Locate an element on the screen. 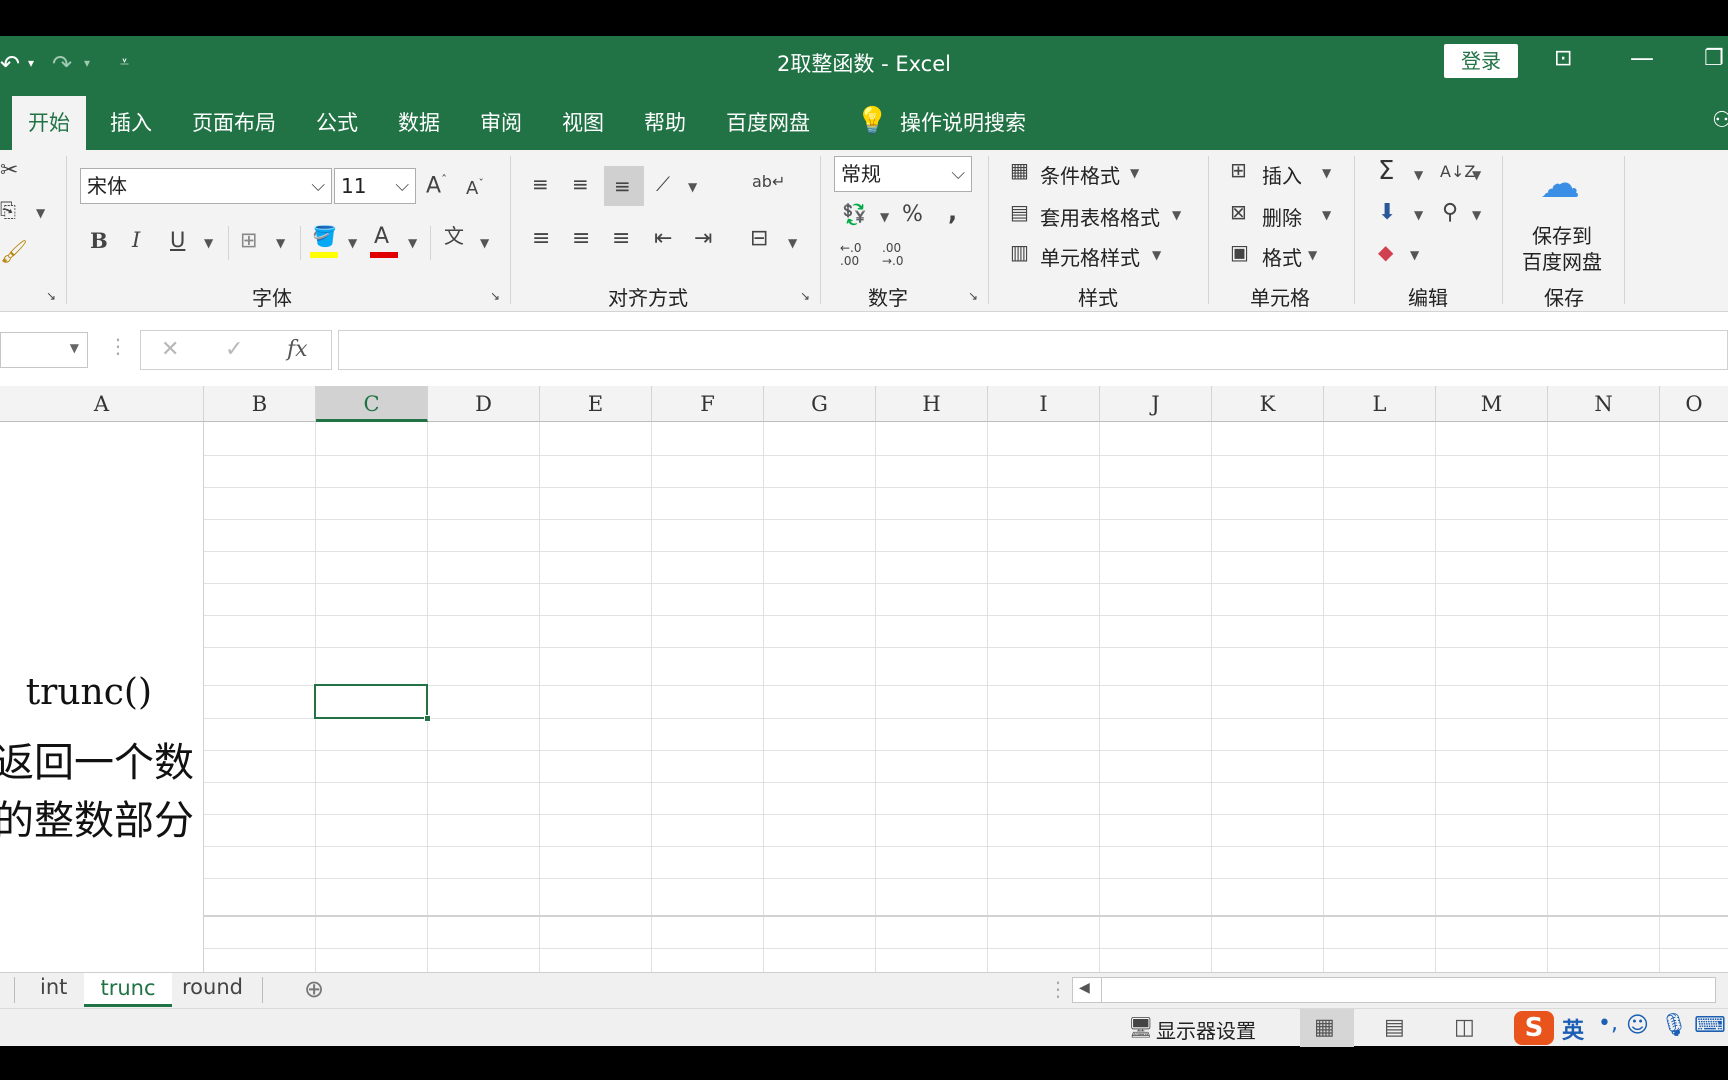  insert-function-button: fx is located at coordinates (297, 349).